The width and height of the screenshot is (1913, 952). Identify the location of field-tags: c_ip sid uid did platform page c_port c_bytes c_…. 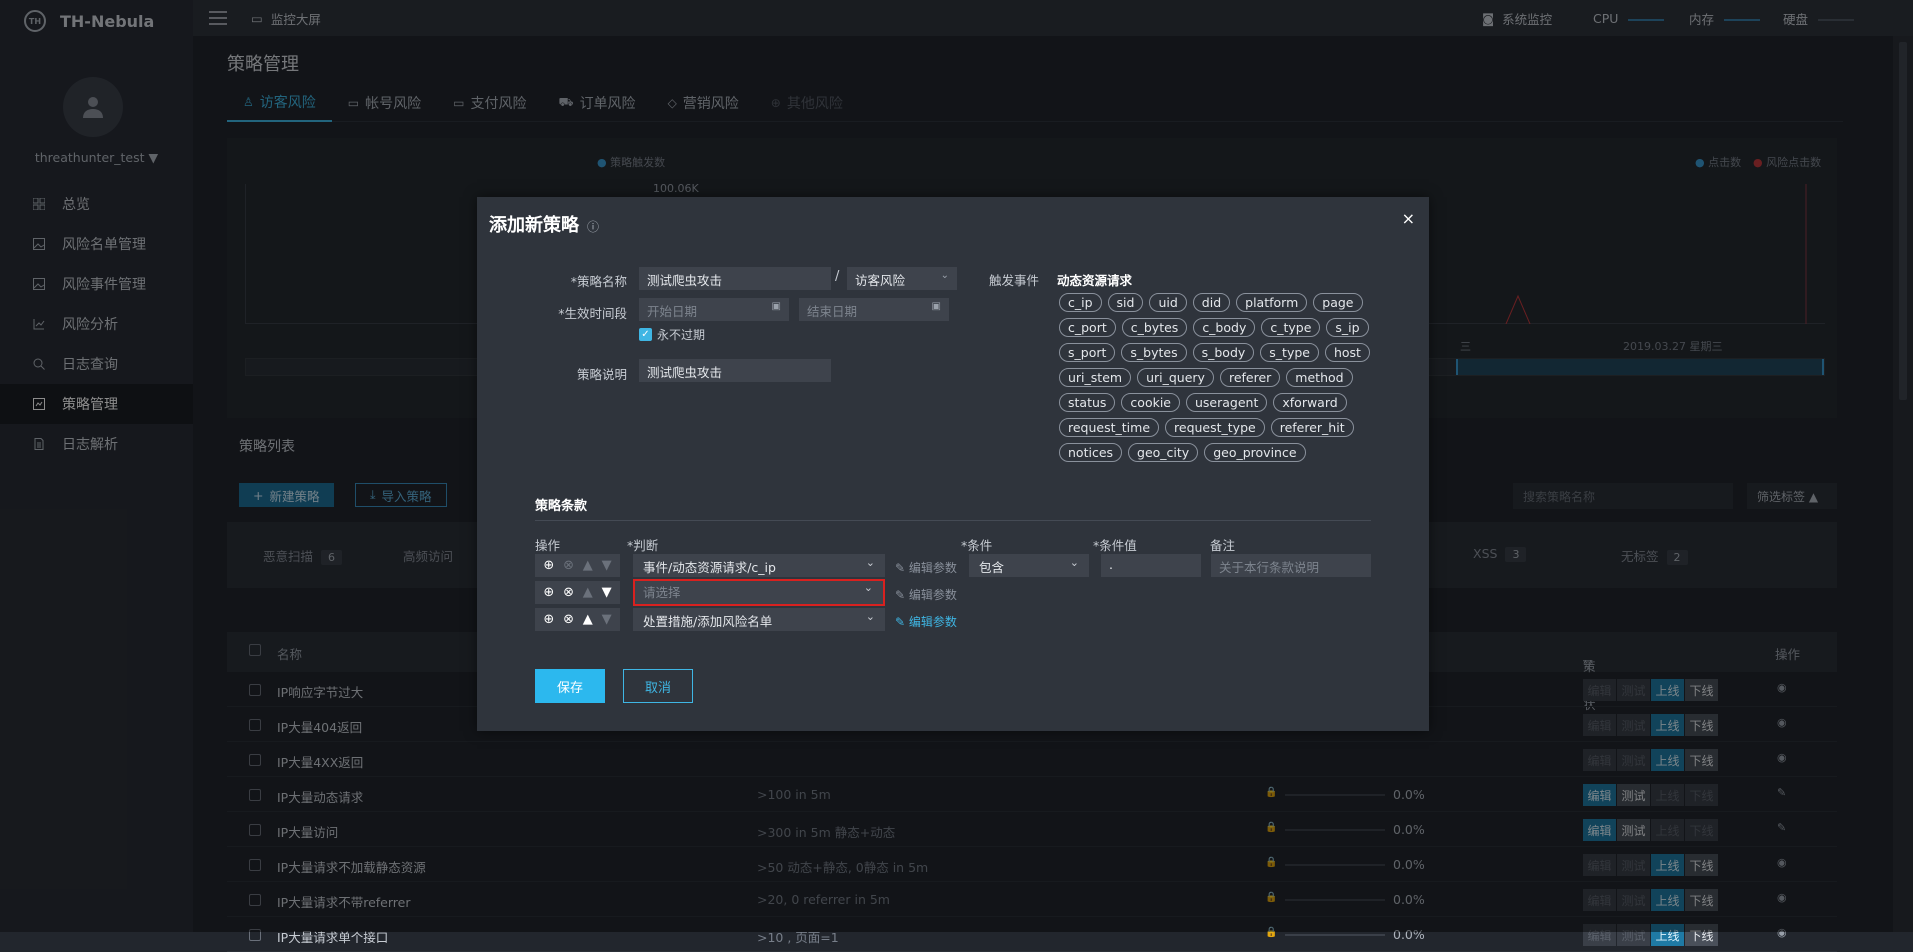
(1222, 380).